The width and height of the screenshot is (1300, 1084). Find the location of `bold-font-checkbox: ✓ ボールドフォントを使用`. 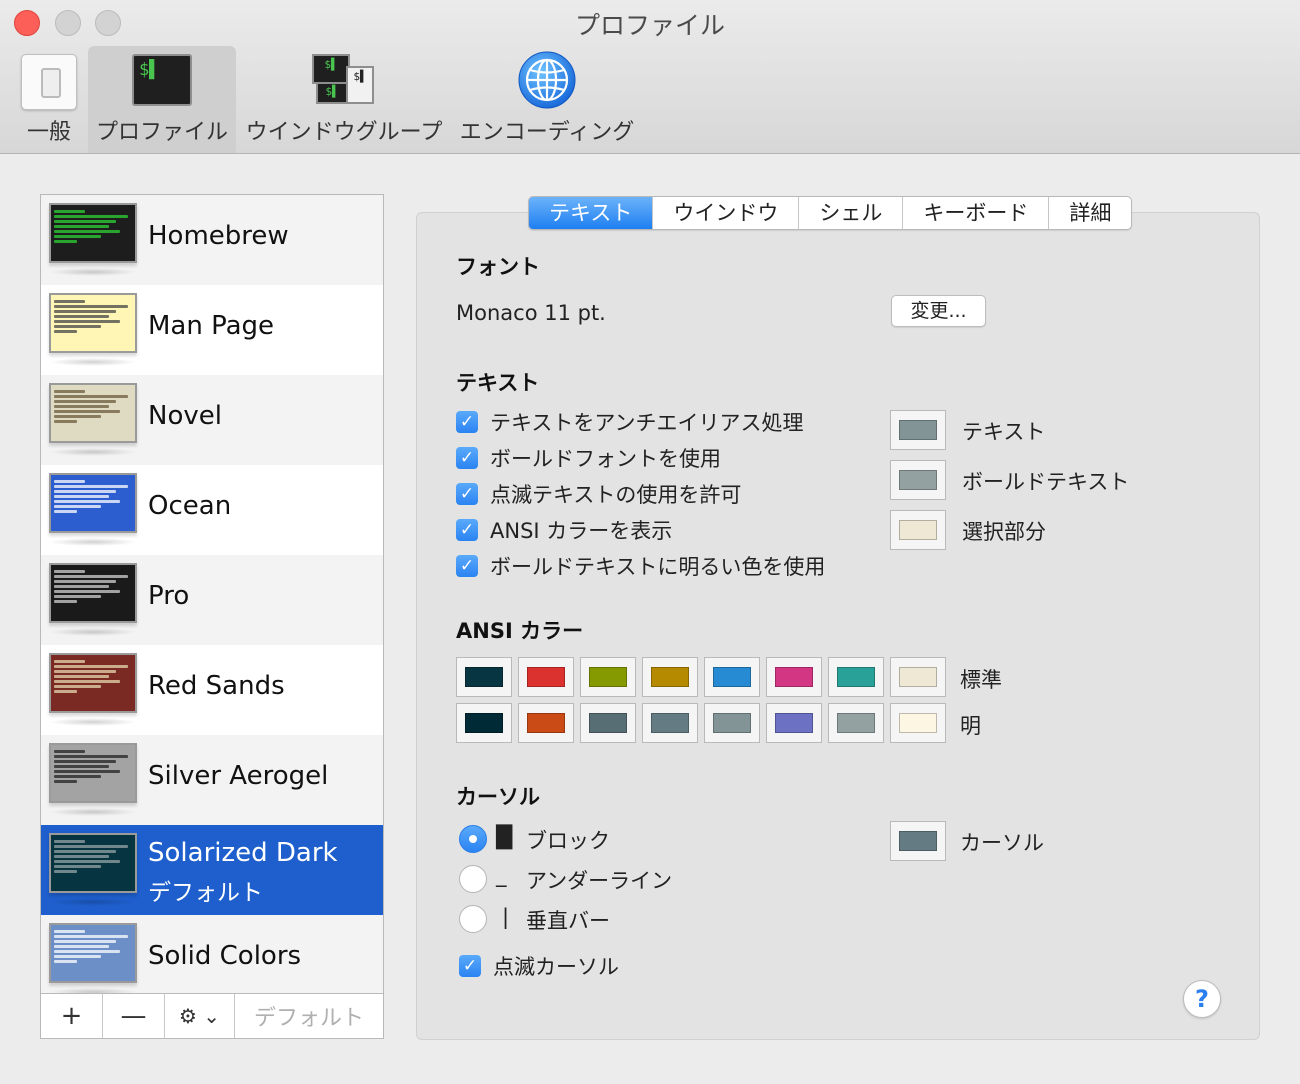

bold-font-checkbox: ✓ ボールドフォントを使用 is located at coordinates (588, 458).